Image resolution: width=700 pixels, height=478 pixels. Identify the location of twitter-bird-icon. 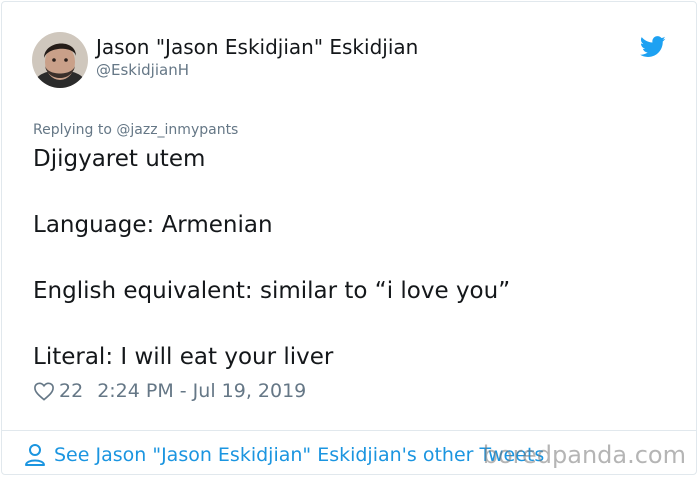
(652, 47).